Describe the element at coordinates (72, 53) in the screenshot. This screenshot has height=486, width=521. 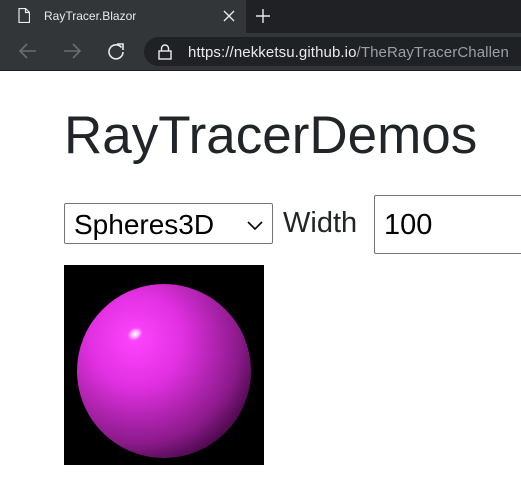
I see `forward-arrow-icon` at that location.